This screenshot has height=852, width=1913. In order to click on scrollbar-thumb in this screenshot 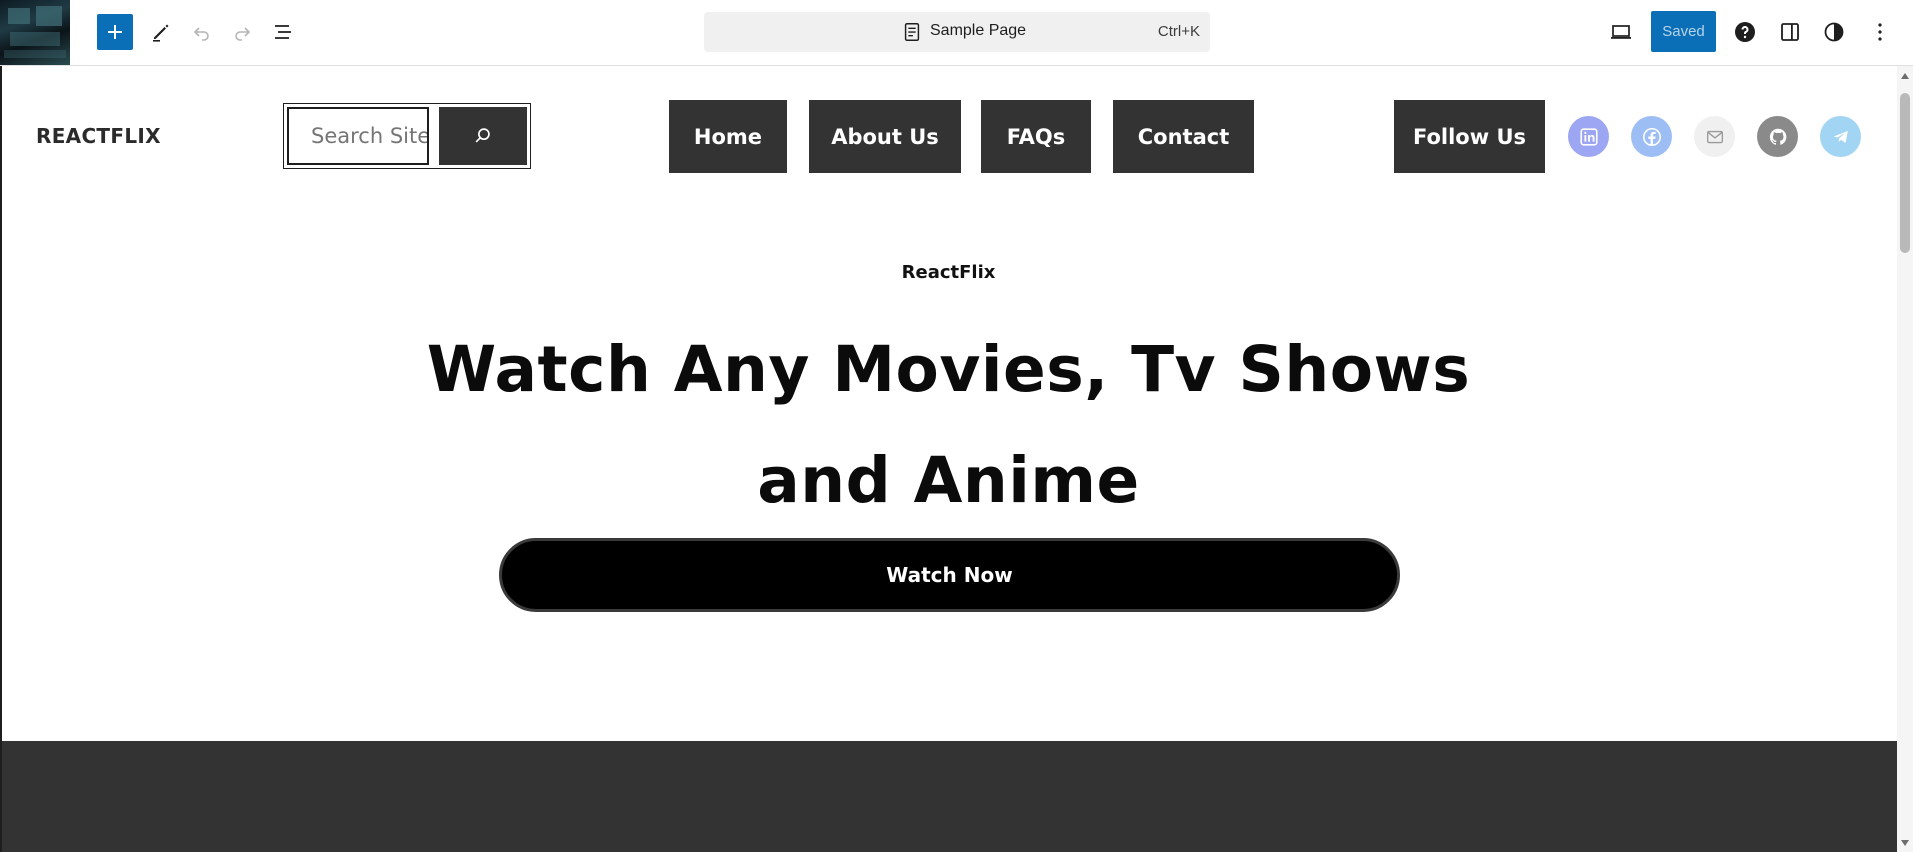, I will do `click(1905, 173)`.